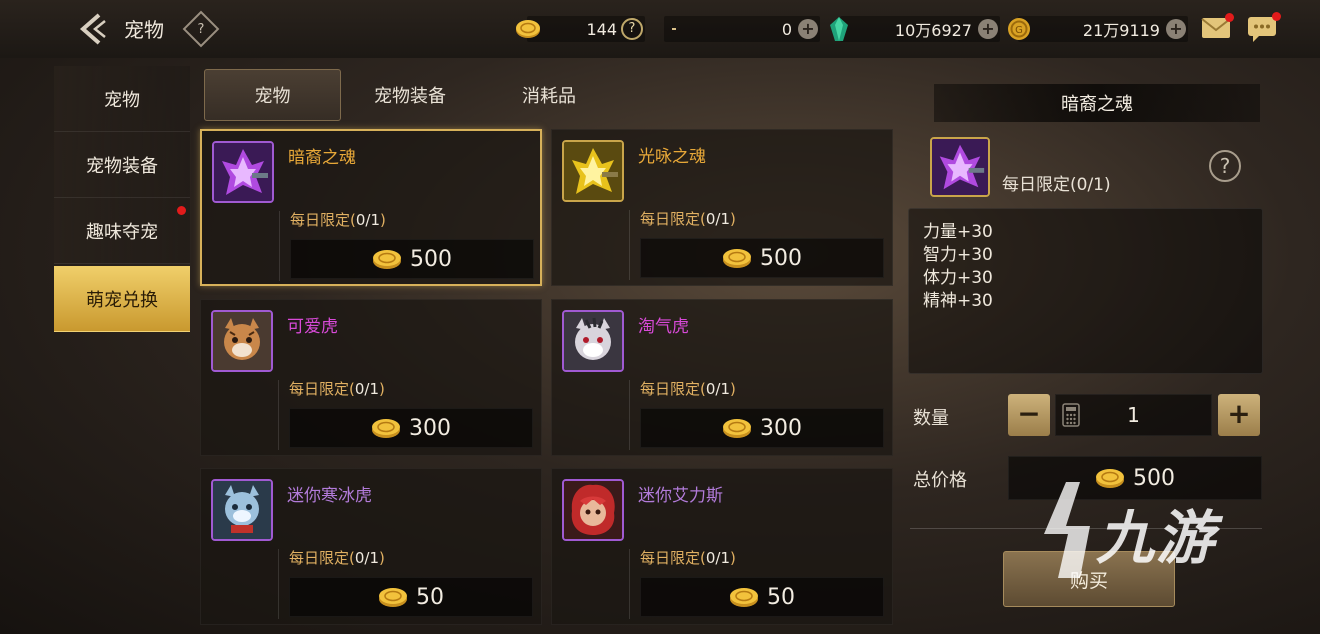  Describe the element at coordinates (632, 29) in the screenshot. I see `currency-help-button: ?` at that location.